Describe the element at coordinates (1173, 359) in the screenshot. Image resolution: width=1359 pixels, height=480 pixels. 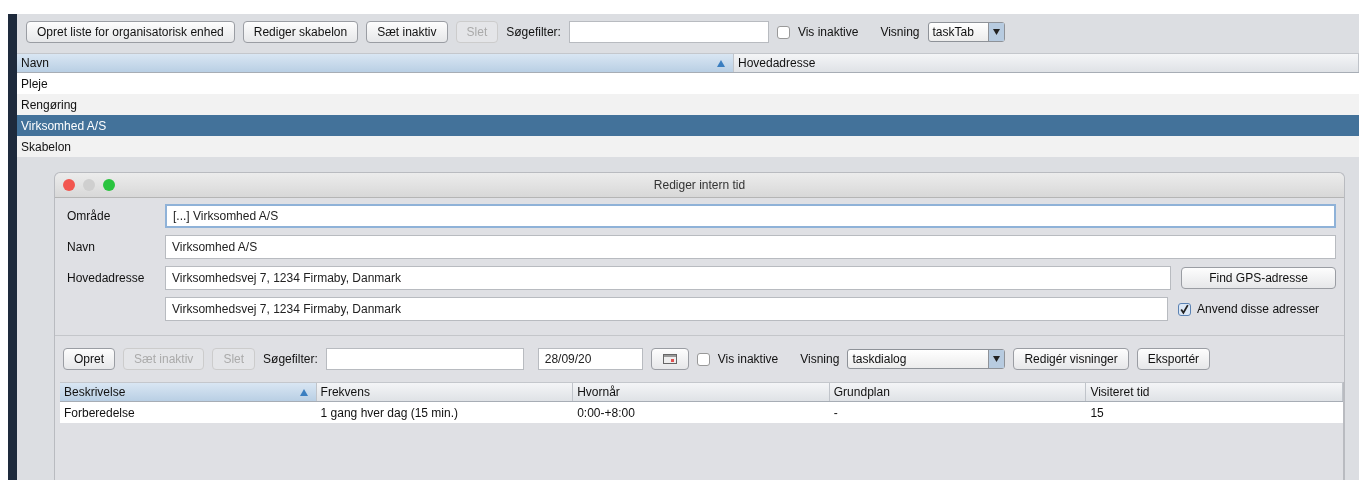
I see `toolbar-button: Eksportér` at that location.